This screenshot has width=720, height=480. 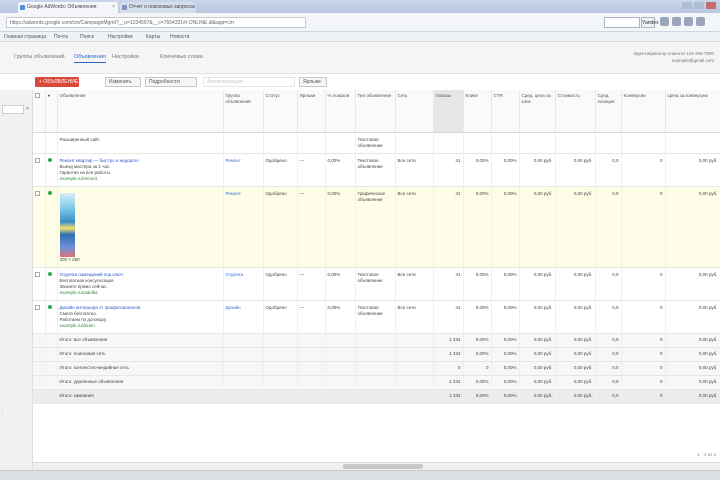 I want to click on scrollbar-thumb, so click(x=383, y=466).